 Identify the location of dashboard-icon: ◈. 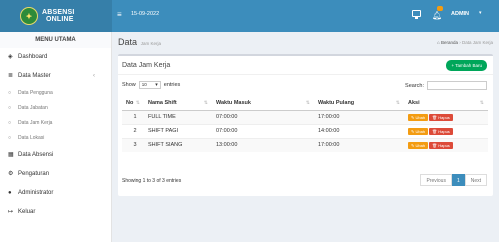
(10, 57).